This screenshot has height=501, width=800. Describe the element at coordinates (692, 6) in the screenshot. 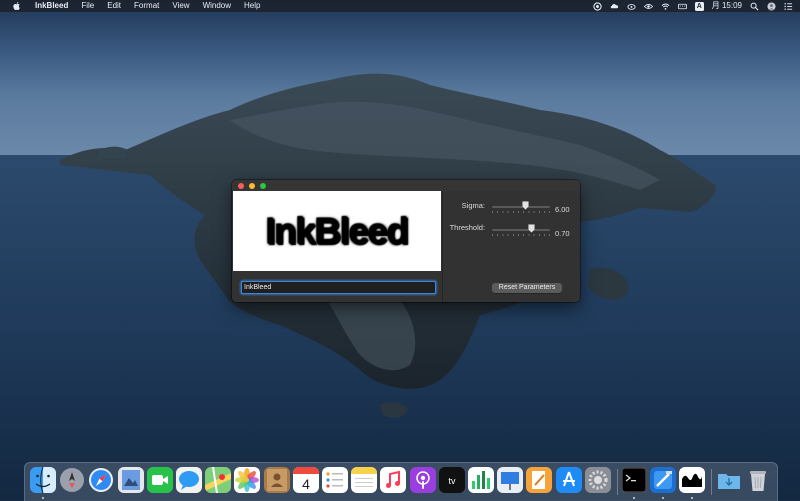

I see `status-area: A 月 15:09` at that location.